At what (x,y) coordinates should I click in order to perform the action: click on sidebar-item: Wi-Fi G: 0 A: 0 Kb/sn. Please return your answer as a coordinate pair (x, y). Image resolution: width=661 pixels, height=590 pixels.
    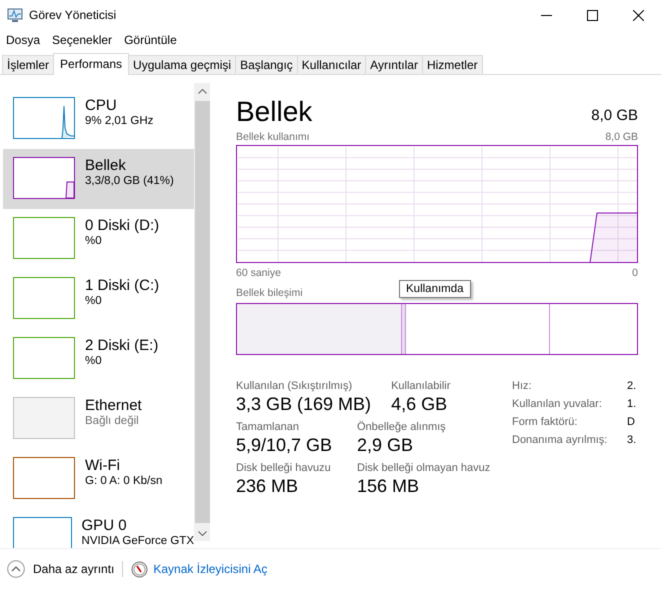
    Looking at the image, I should click on (98, 479).